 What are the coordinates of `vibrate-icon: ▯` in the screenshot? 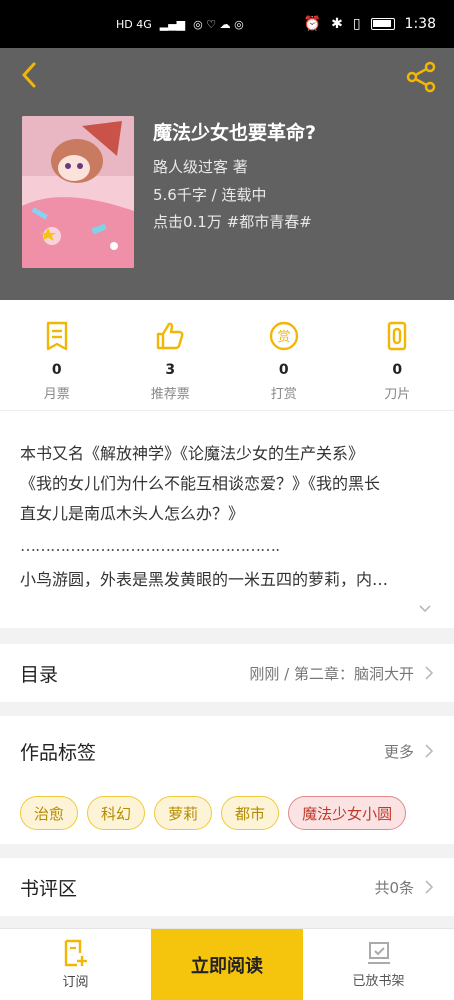 It's located at (356, 24).